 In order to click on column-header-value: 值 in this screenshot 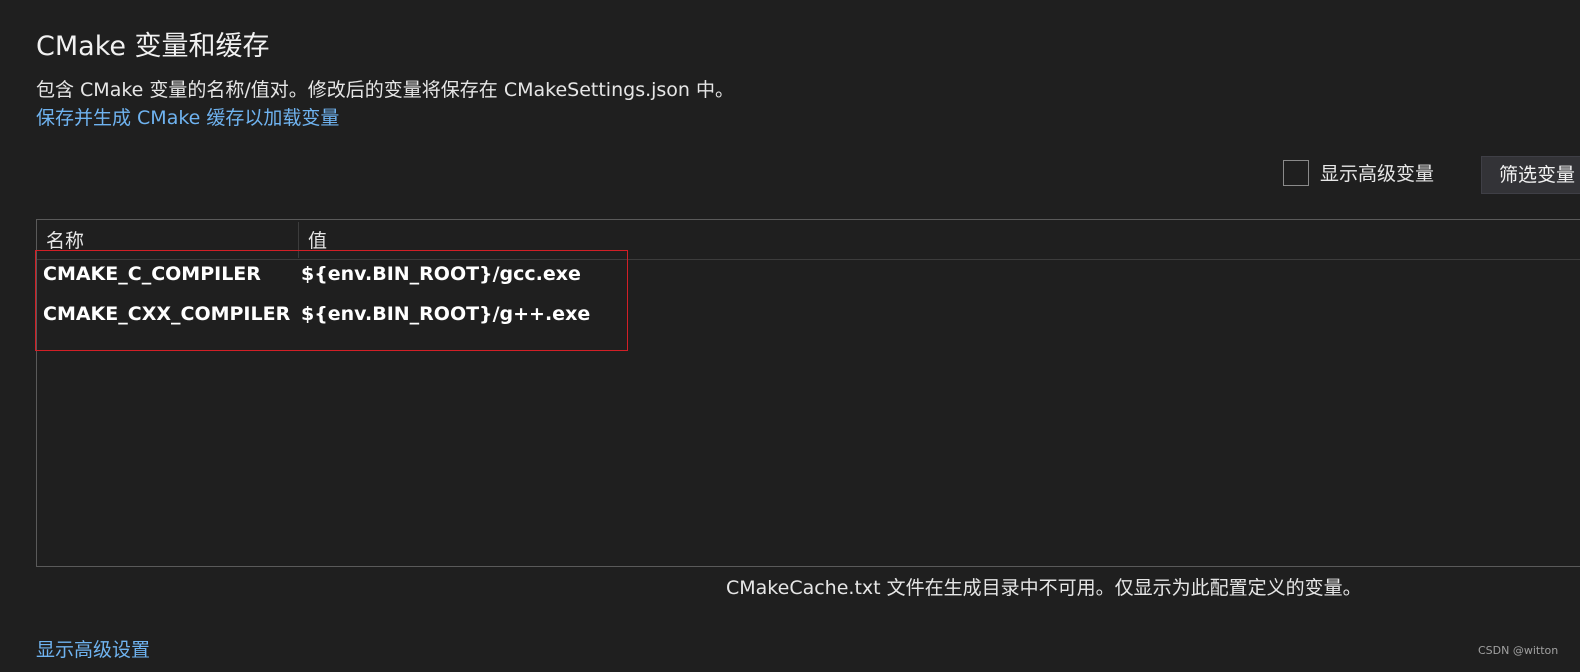, I will do `click(317, 239)`.